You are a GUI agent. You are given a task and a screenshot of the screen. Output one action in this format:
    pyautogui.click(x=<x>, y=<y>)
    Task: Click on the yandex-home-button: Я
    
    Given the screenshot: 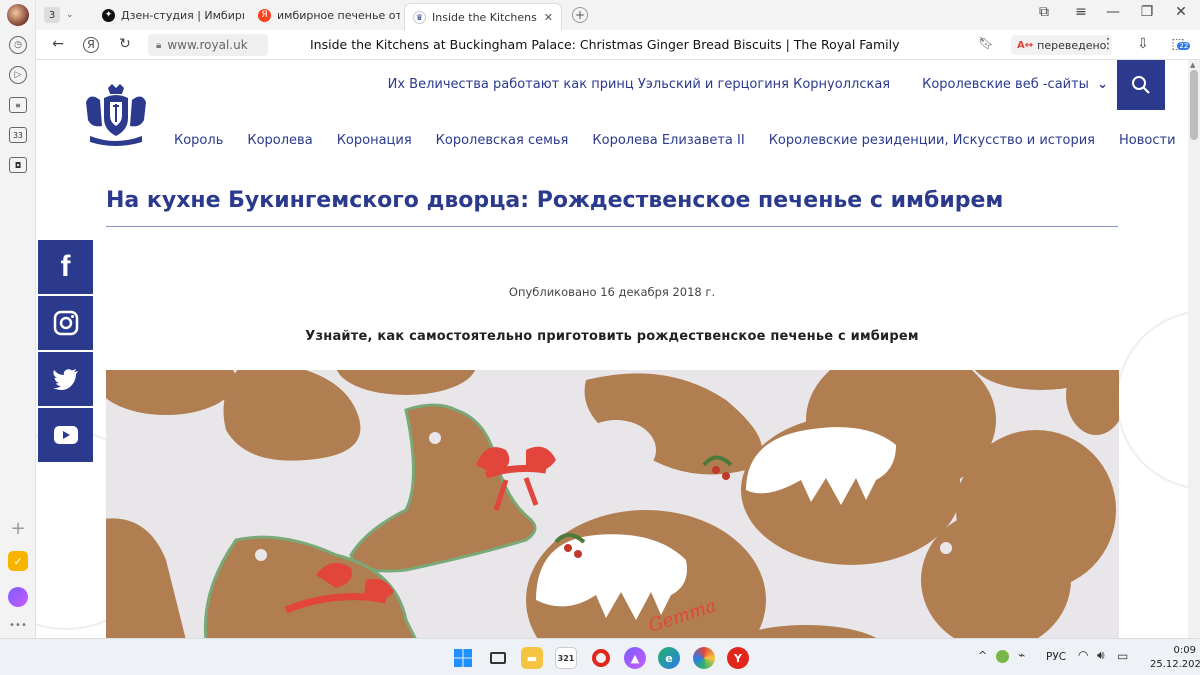 What is the action you would take?
    pyautogui.click(x=91, y=45)
    